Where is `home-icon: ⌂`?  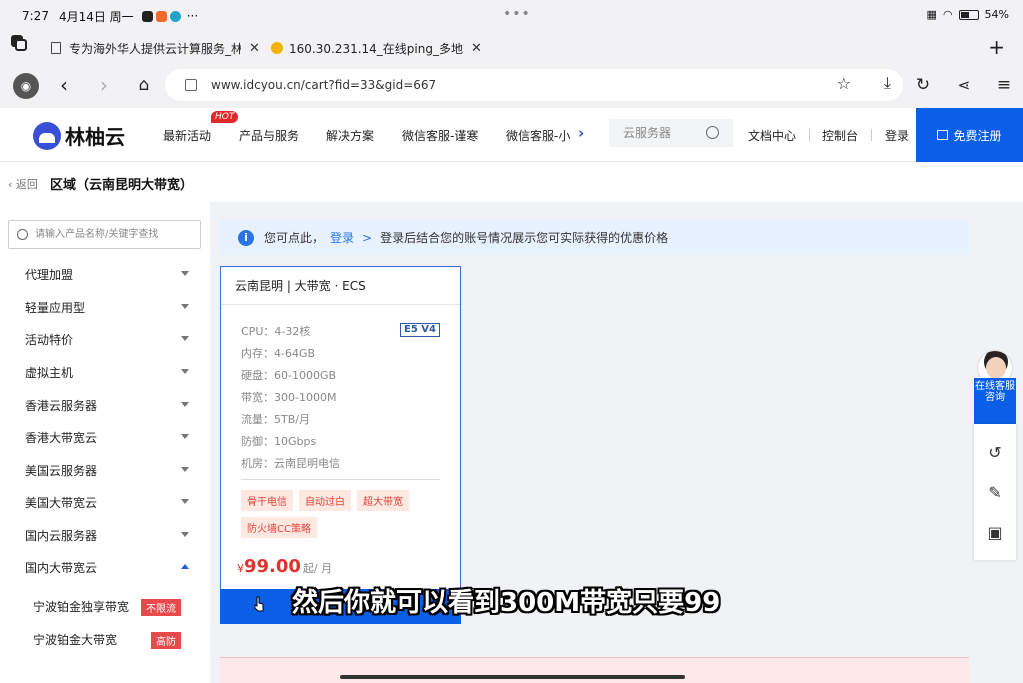 home-icon: ⌂ is located at coordinates (144, 85).